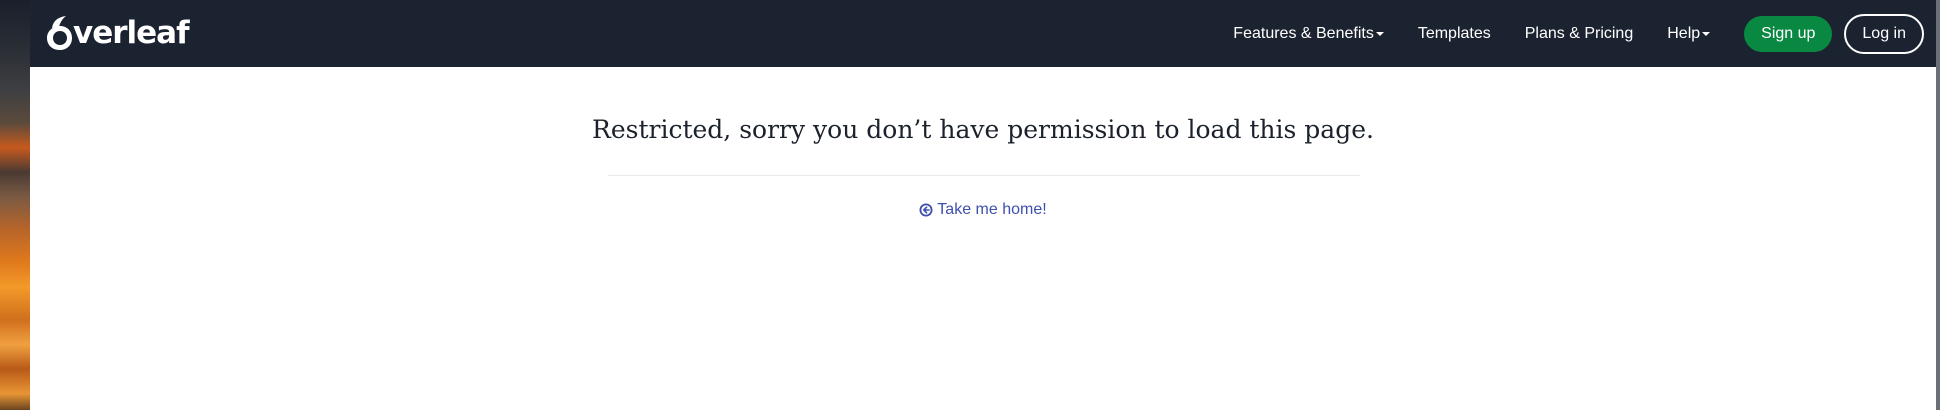  What do you see at coordinates (984, 175) in the screenshot?
I see `divider` at bounding box center [984, 175].